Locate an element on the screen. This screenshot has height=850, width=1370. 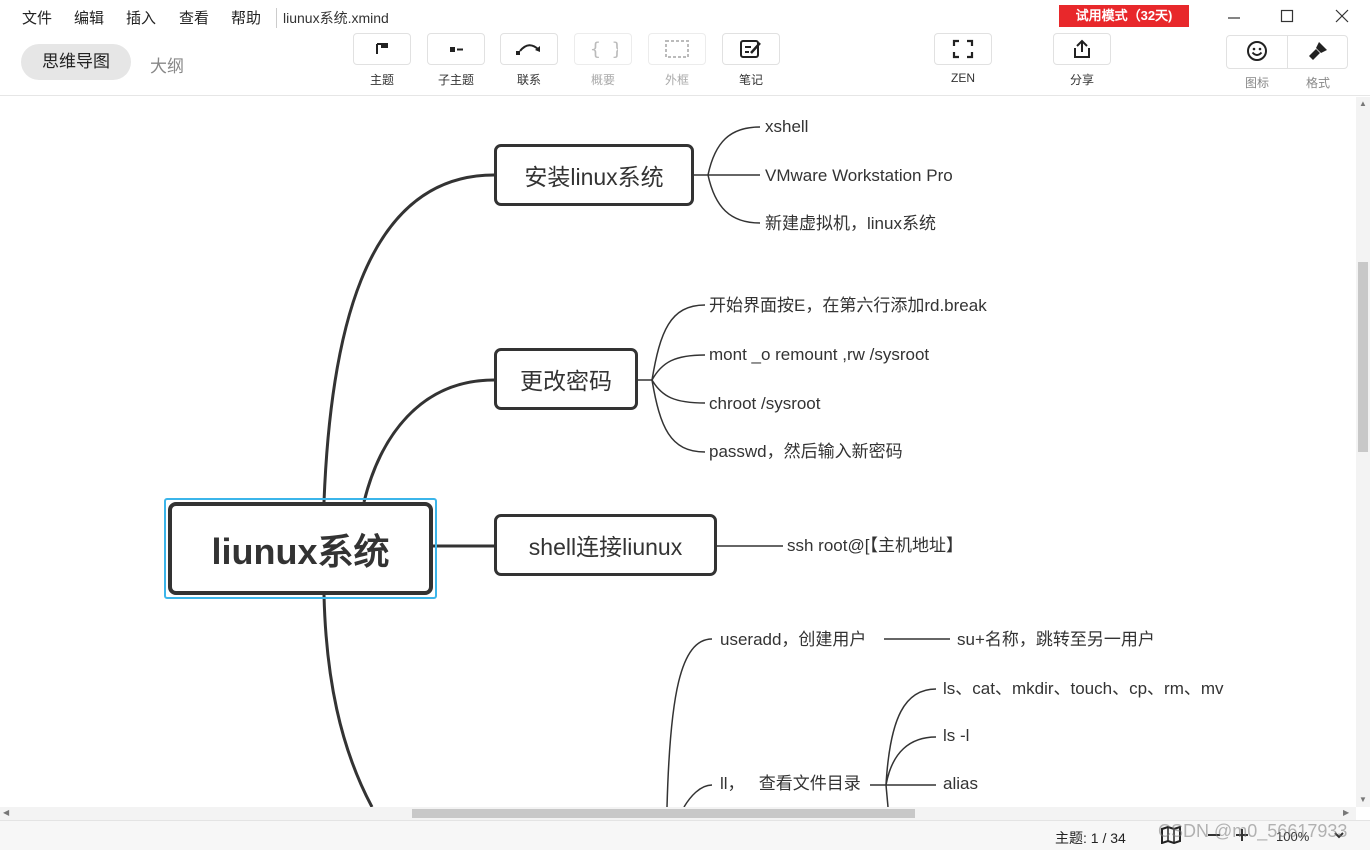
main-topic: 更改密码 is located at coordinates (566, 379).